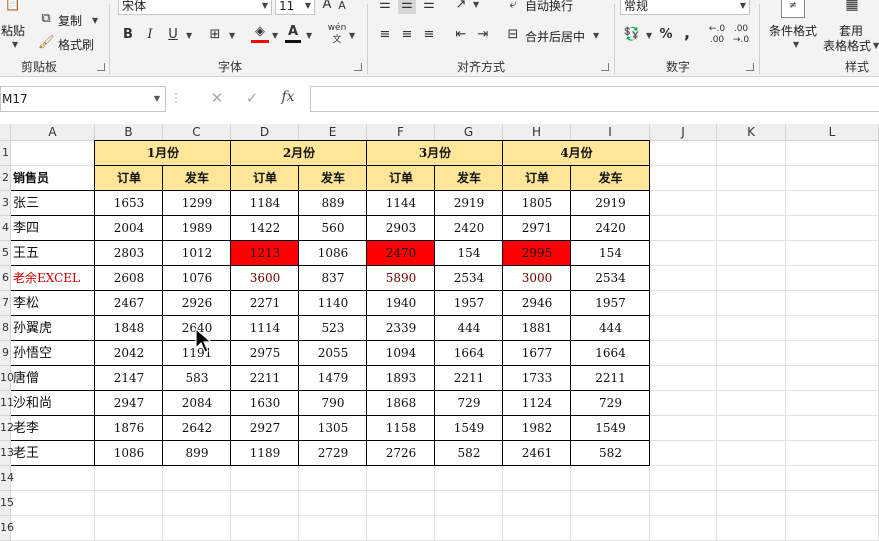  I want to click on data-cell: 1189, so click(265, 453).